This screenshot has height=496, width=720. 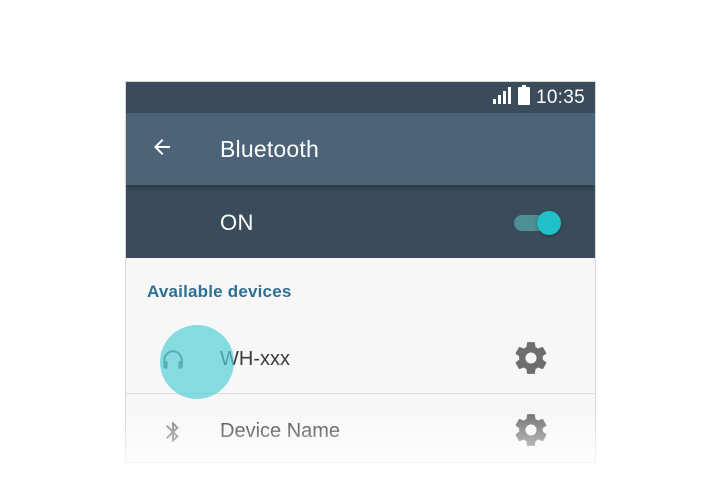 I want to click on status-time: 10:35, so click(x=560, y=97).